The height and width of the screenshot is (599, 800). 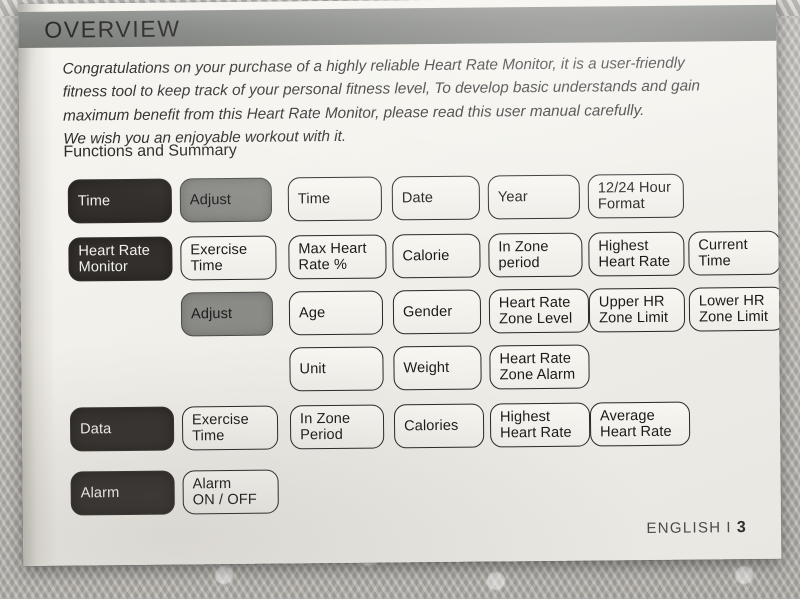 I want to click on chart-node-adjust-3: Heart Rate Zone Level, so click(x=539, y=311).